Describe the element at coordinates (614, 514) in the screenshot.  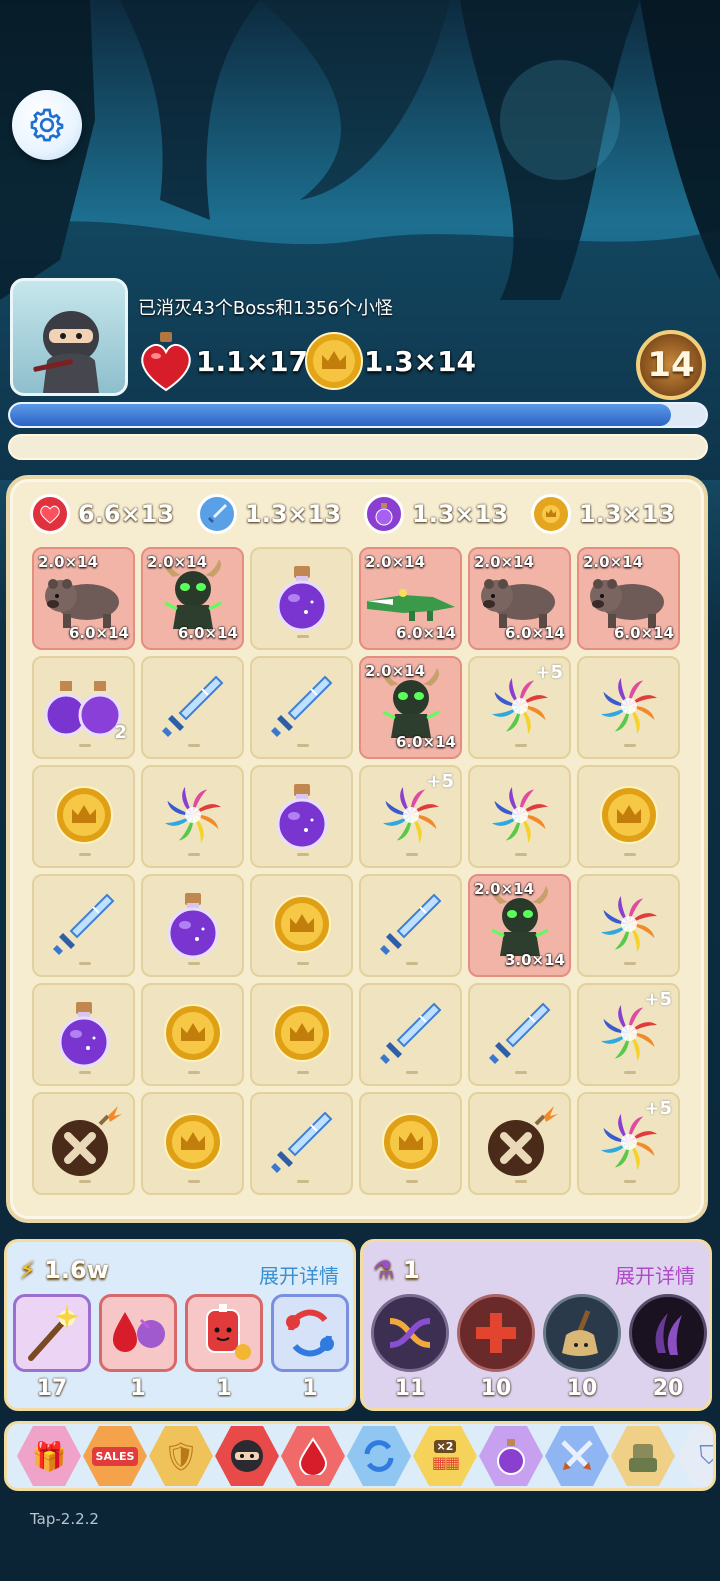
I see `board-stat-coin: 1.3×13` at that location.